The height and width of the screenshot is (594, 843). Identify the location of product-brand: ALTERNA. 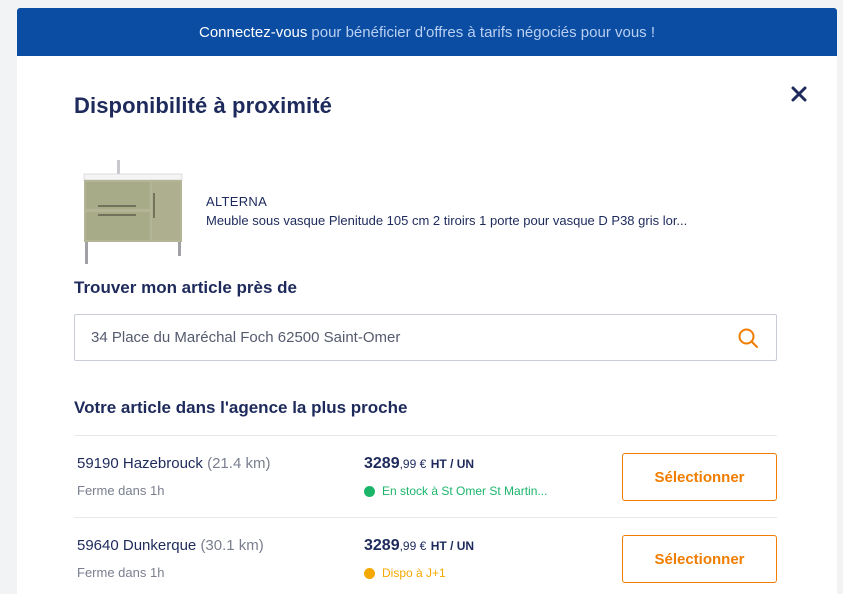
(237, 201).